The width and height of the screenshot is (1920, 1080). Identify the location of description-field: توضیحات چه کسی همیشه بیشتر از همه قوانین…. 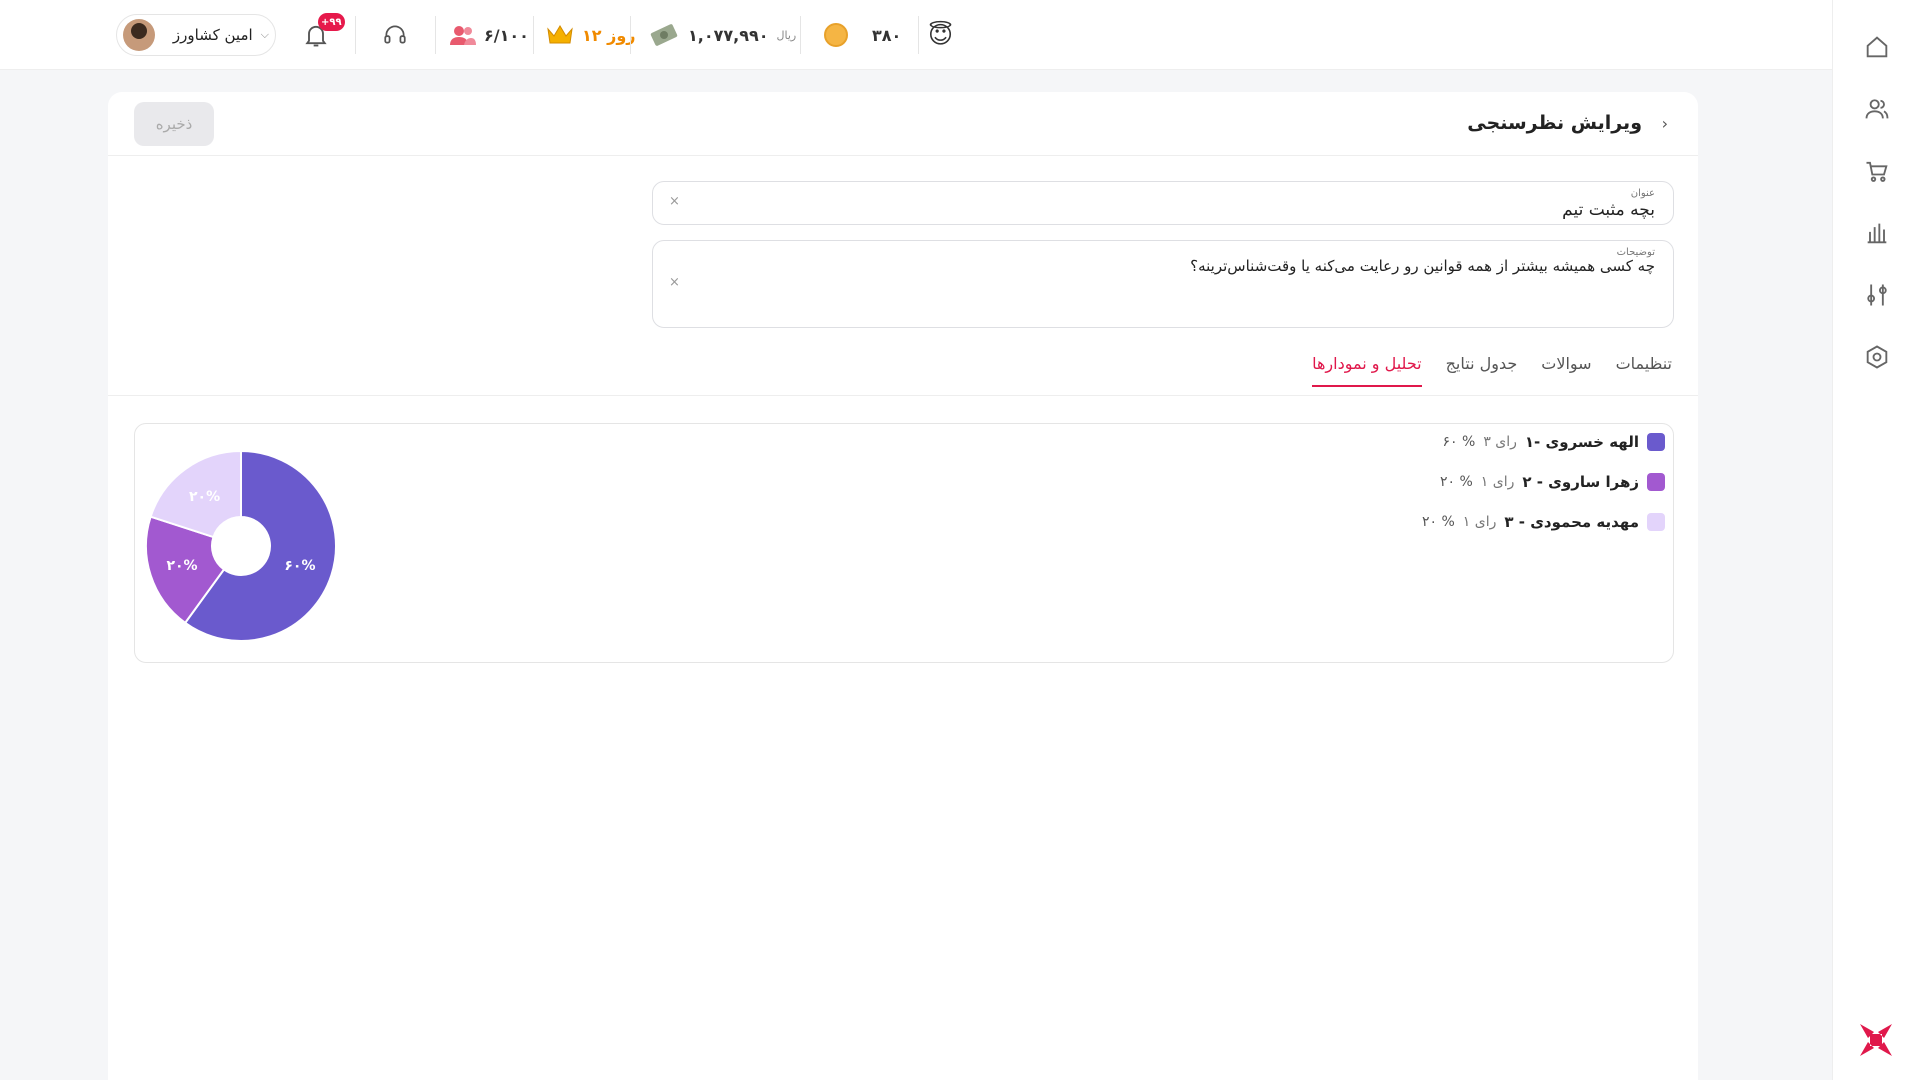
(1163, 284).